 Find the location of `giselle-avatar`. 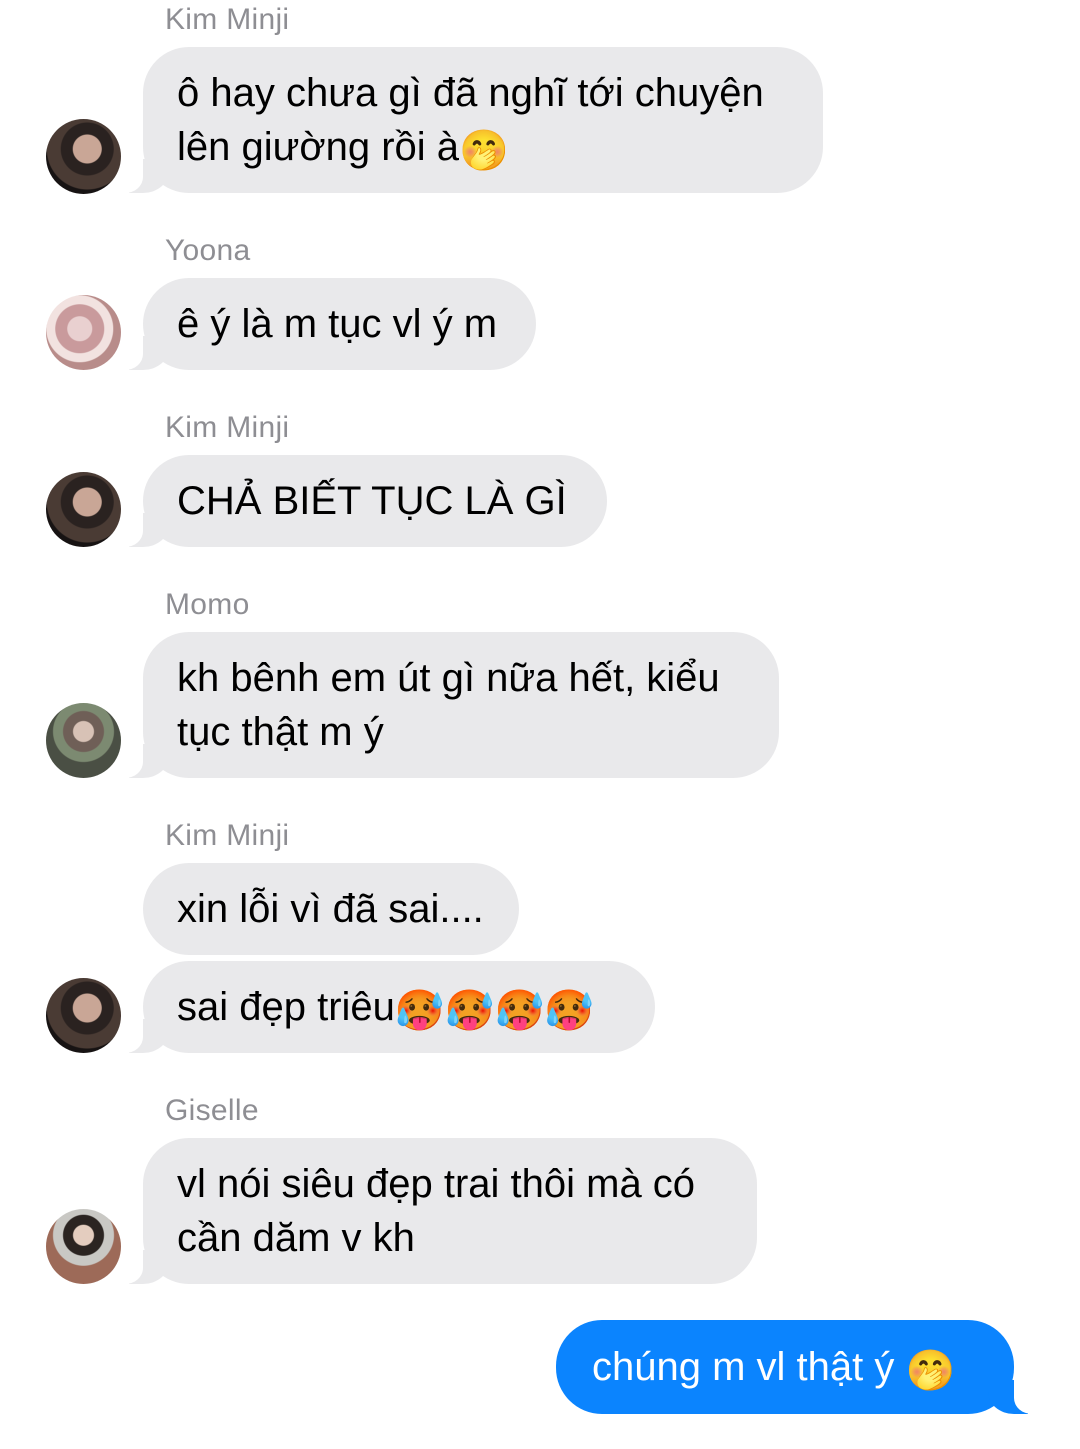

giselle-avatar is located at coordinates (83, 1246).